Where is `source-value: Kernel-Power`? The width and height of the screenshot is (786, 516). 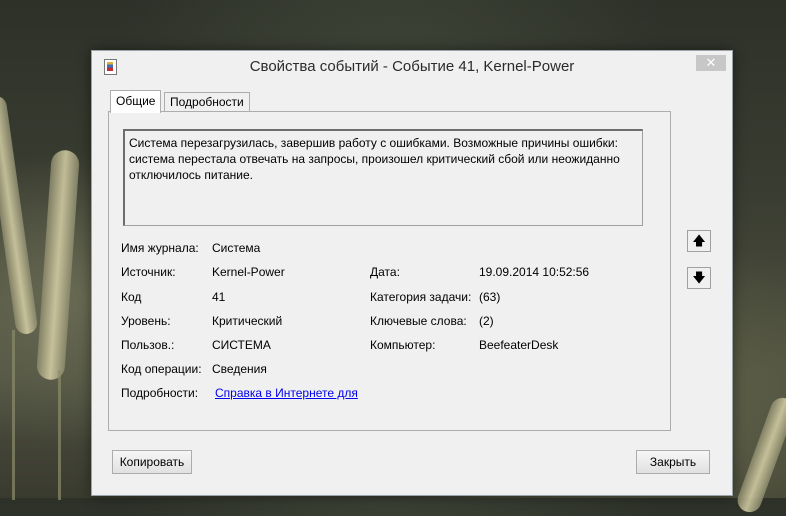
source-value: Kernel-Power is located at coordinates (248, 272).